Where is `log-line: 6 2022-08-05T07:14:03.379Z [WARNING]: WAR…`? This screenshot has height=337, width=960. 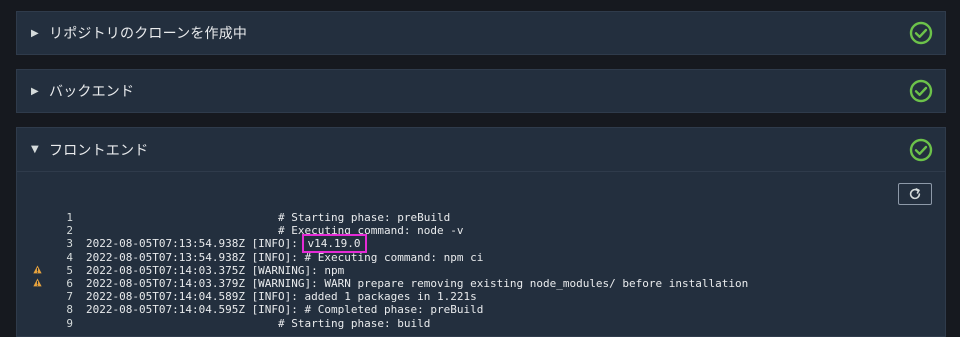
log-line: 6 2022-08-05T07:14:03.379Z [WARNING]: WAR… is located at coordinates (481, 283).